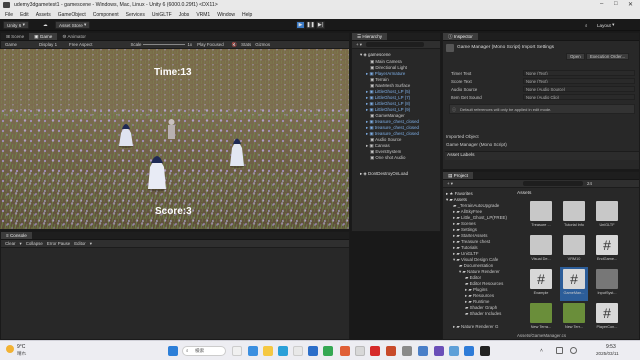  Describe the element at coordinates (375, 55) in the screenshot. I see `scene-root: ▾ ◈ gamescene` at that location.